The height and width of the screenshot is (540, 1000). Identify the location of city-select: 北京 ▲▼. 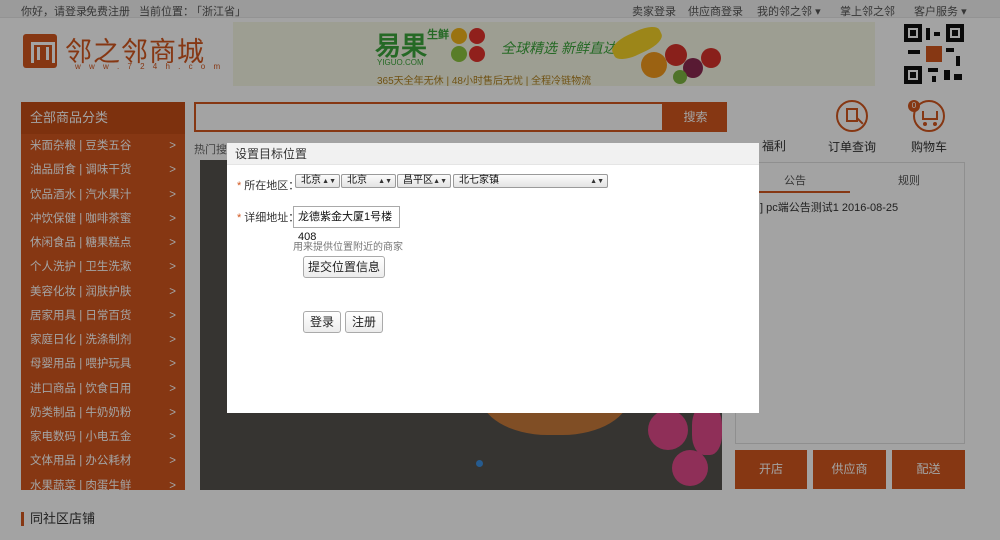
(368, 181).